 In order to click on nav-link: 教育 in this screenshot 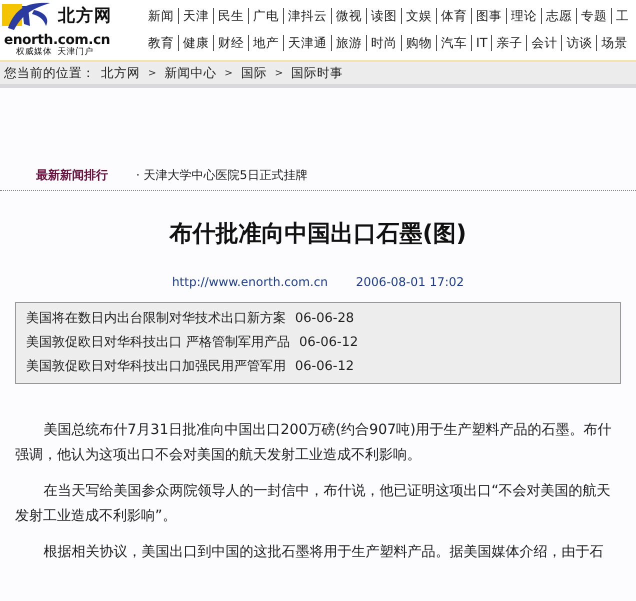, I will do `click(163, 43)`.